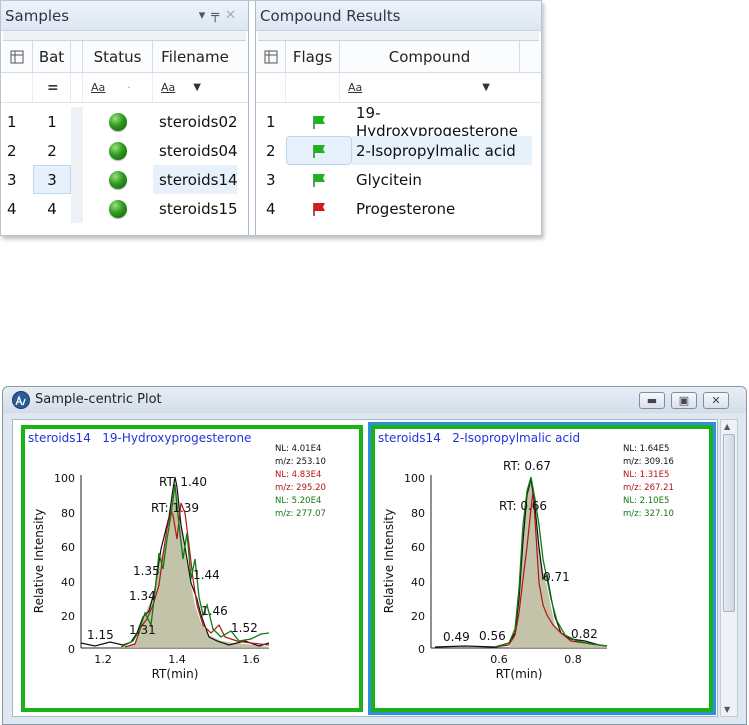  Describe the element at coordinates (195, 56) in the screenshot. I see `column-header-filename: Filename` at that location.